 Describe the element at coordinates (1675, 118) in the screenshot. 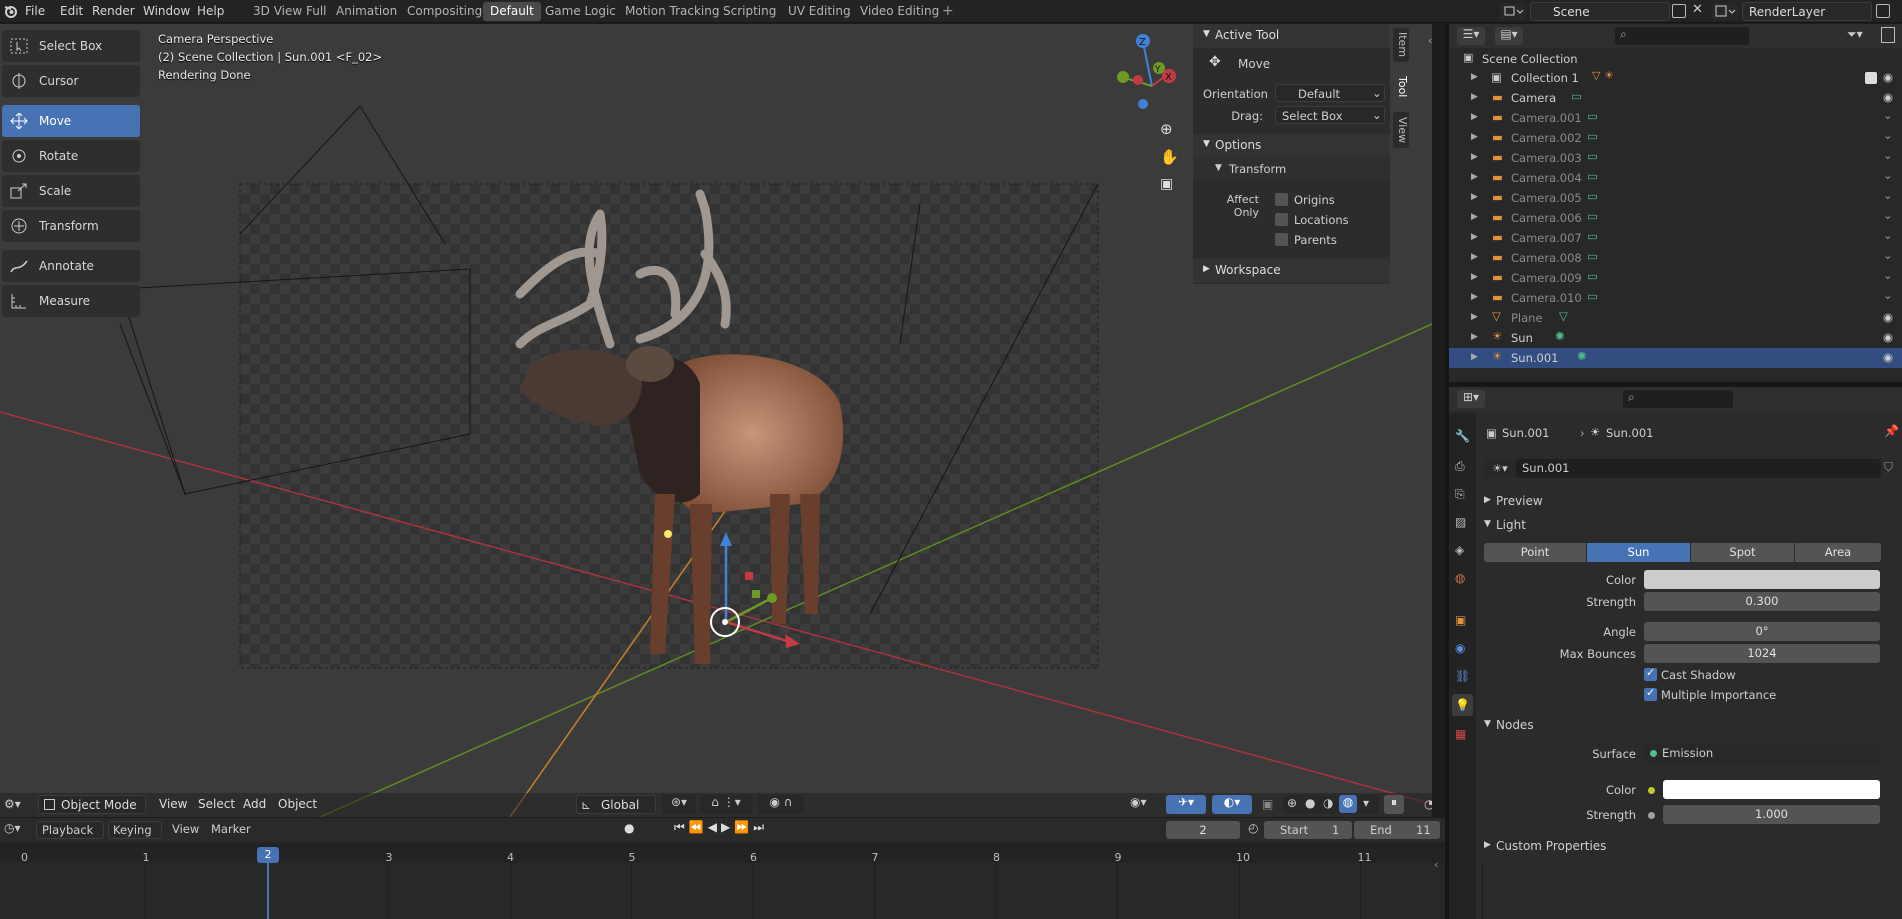

I see `outliner-row: ▶ ▬ Camera.001 ▭ ⌄` at that location.